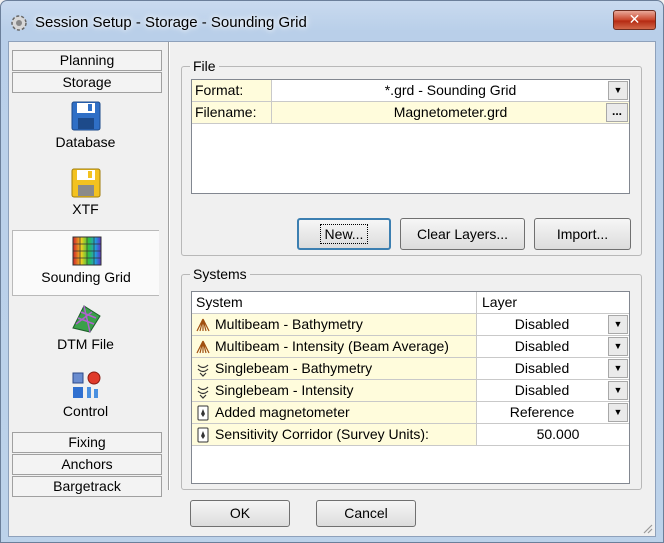 The image size is (664, 543). I want to click on resize-grip-icon, so click(647, 528).